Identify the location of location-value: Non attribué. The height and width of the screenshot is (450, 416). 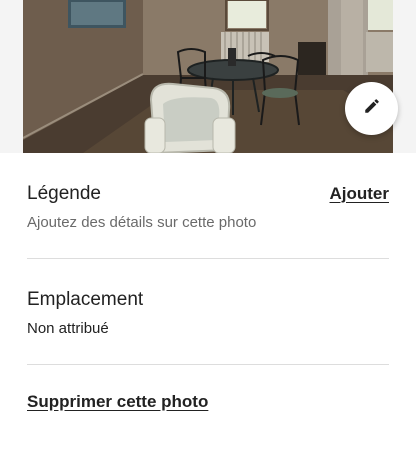
(68, 328).